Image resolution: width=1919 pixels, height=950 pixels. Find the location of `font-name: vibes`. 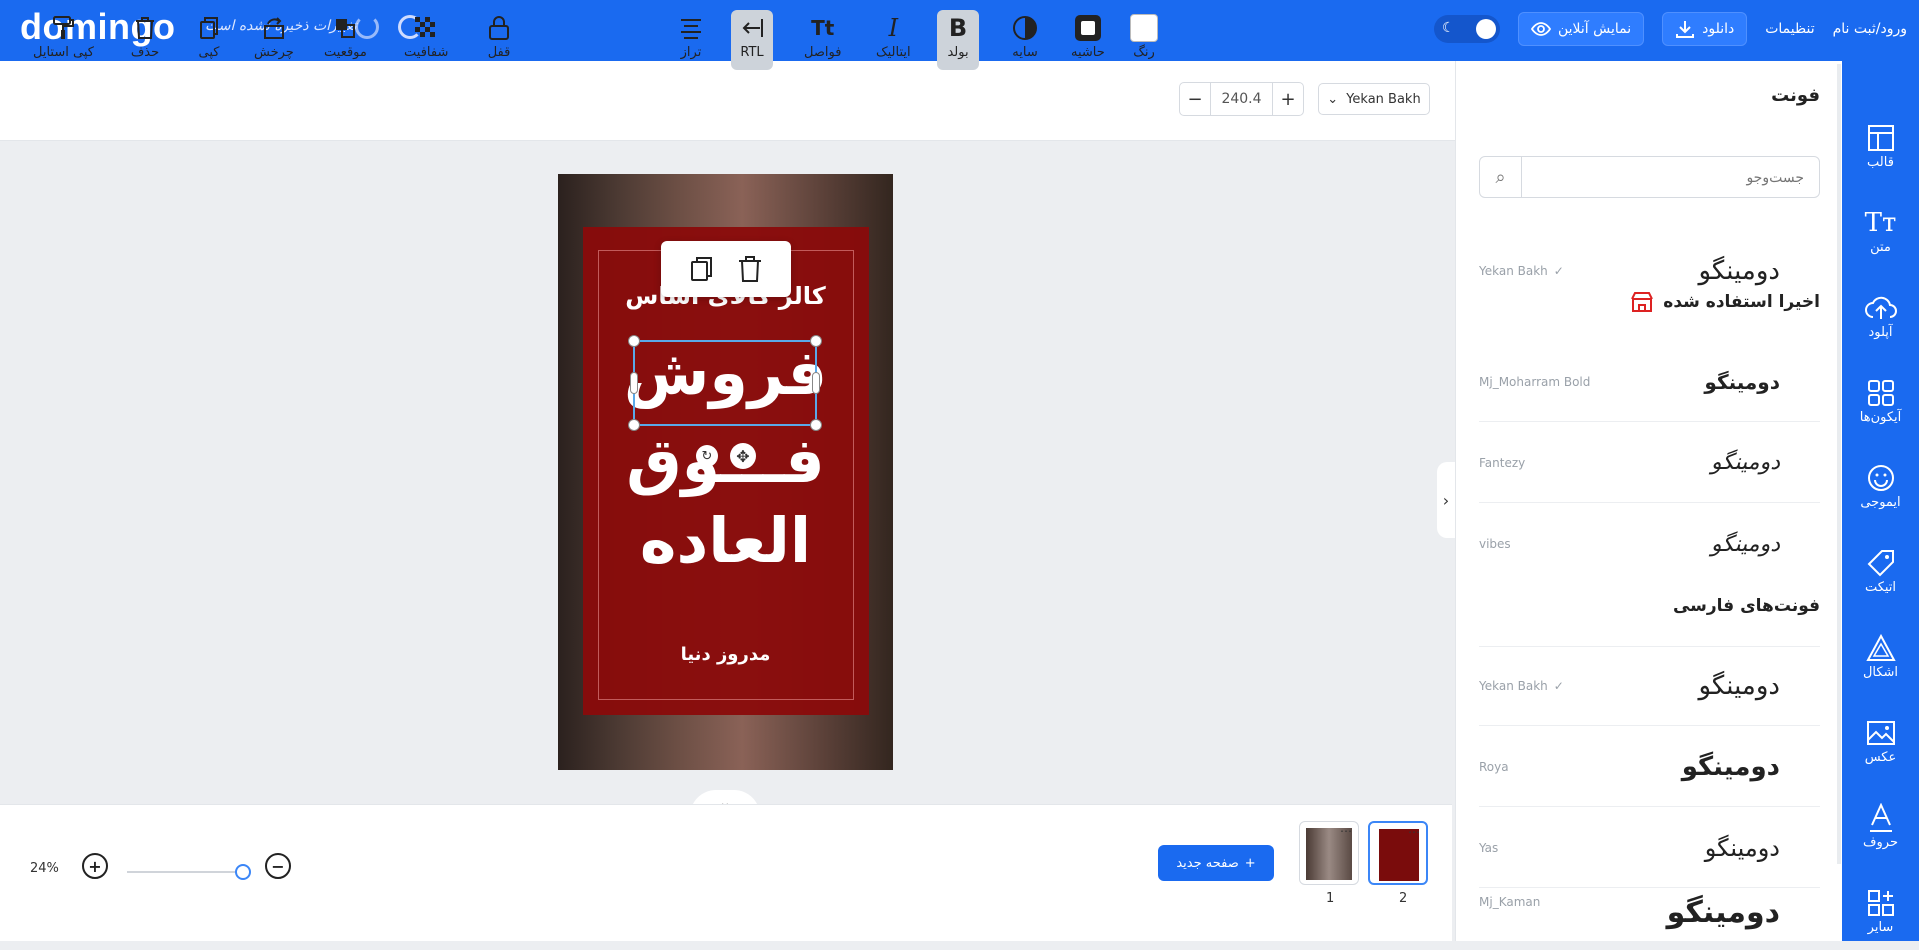

font-name: vibes is located at coordinates (1495, 544).